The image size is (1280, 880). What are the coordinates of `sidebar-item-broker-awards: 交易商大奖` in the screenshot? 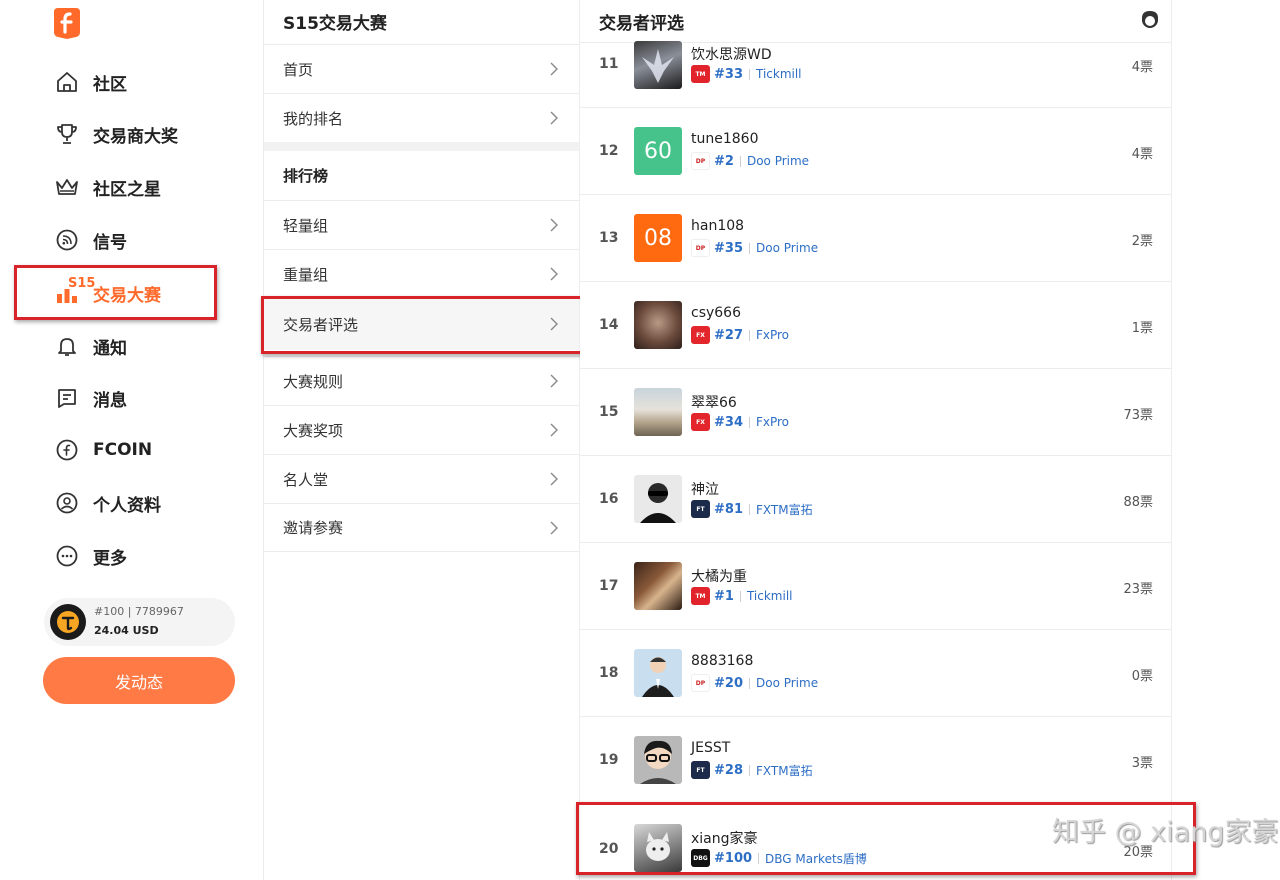 It's located at (116, 134).